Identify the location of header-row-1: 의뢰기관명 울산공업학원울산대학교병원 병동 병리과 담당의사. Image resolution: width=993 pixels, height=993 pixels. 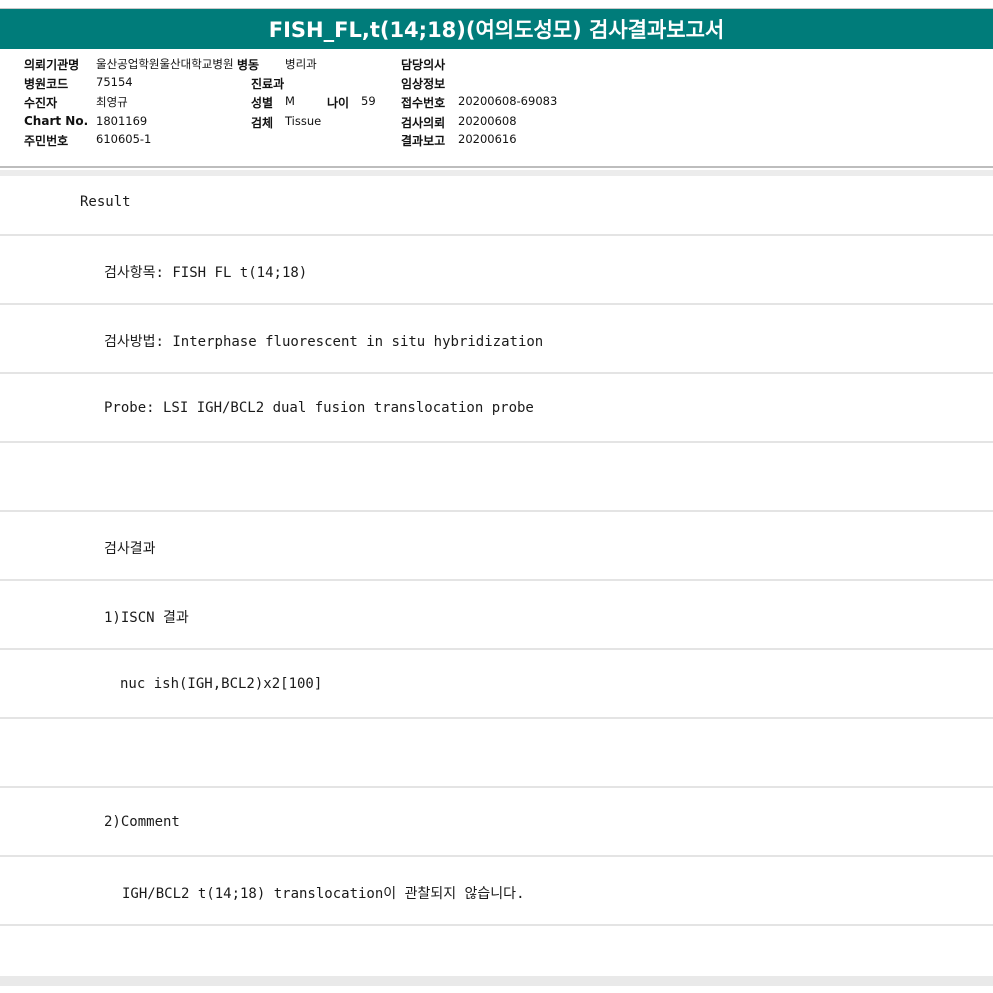
(496, 65).